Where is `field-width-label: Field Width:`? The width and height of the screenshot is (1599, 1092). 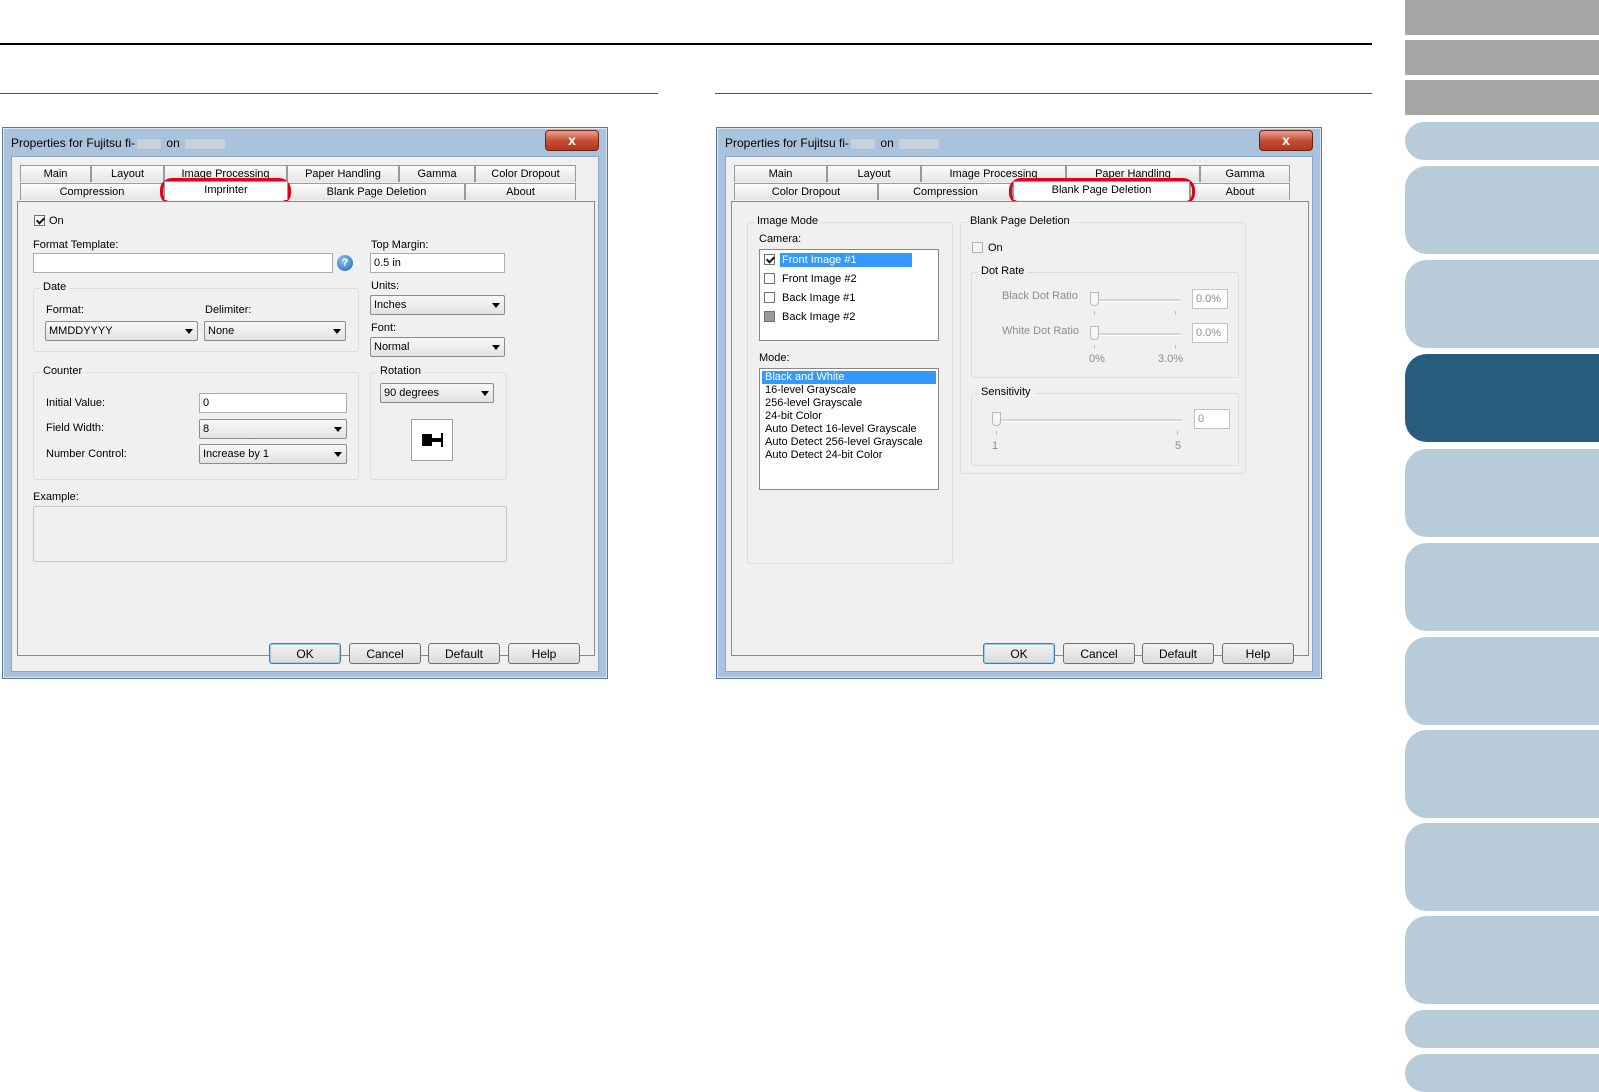
field-width-label: Field Width: is located at coordinates (75, 428).